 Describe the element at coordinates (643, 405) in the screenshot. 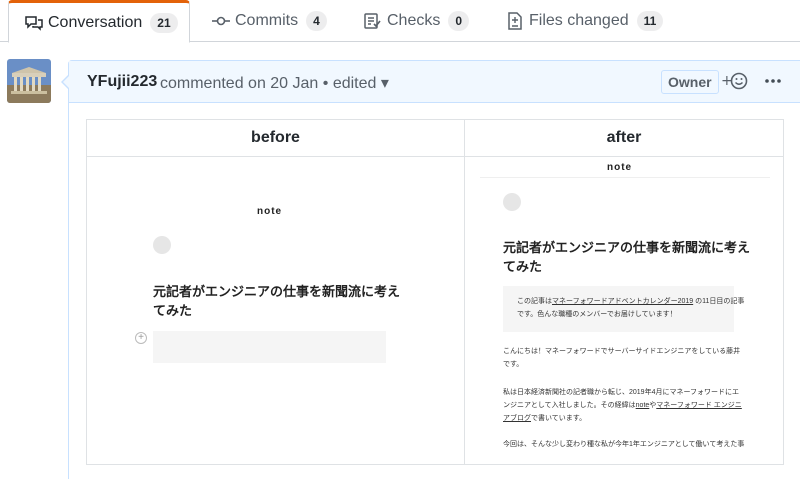

I see `note-link: note` at that location.